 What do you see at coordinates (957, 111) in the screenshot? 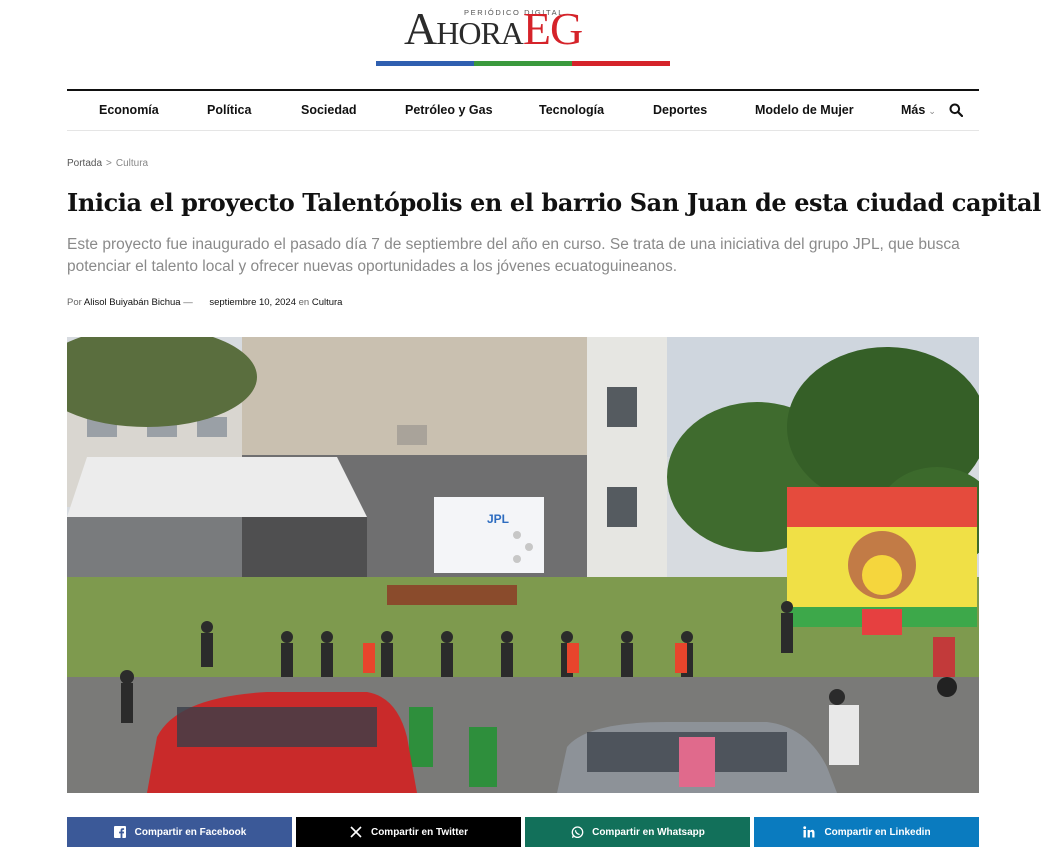
I see `search-icon` at bounding box center [957, 111].